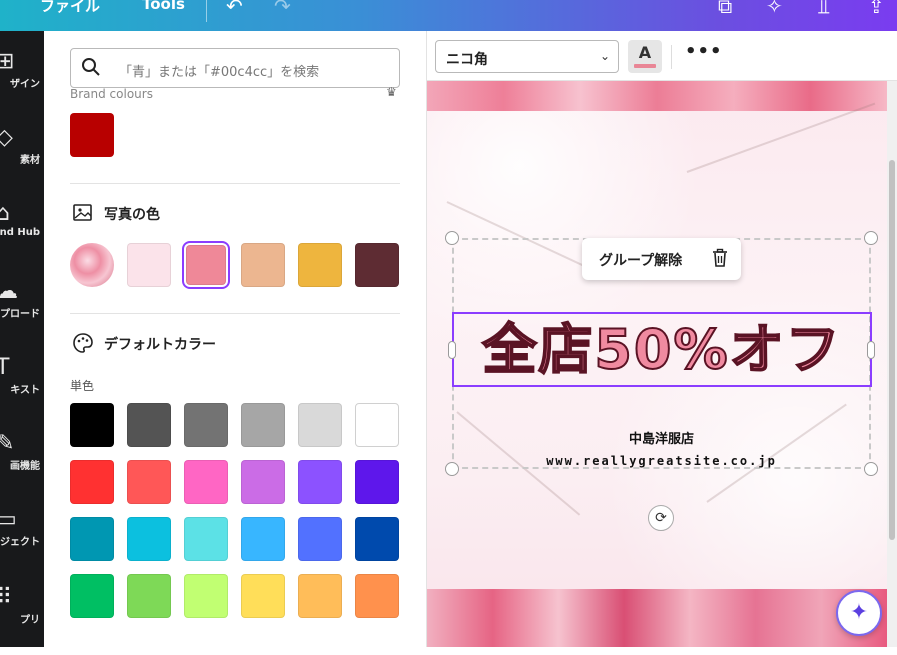  I want to click on rotate-icon: ⟳, so click(661, 518).